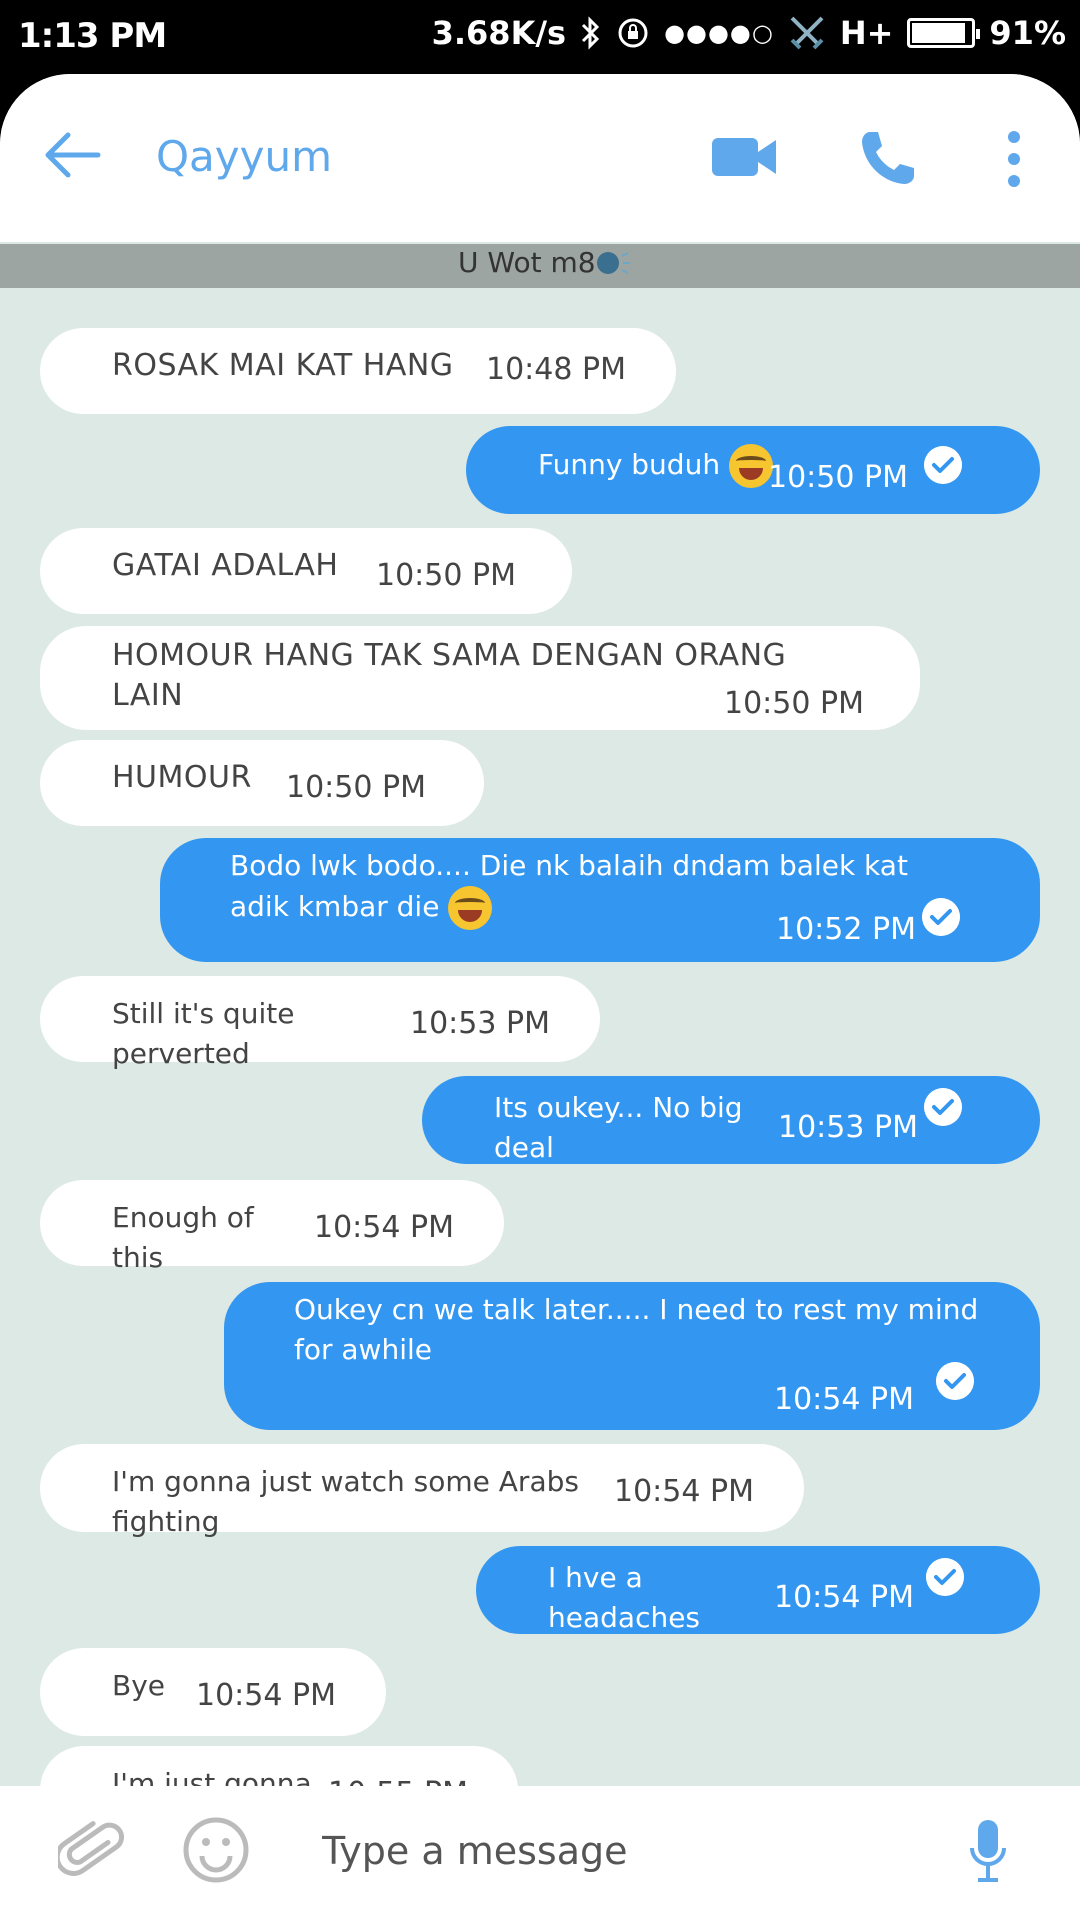 The height and width of the screenshot is (1920, 1080). What do you see at coordinates (719, 33) in the screenshot?
I see `signal-dots: ●●●●○` at bounding box center [719, 33].